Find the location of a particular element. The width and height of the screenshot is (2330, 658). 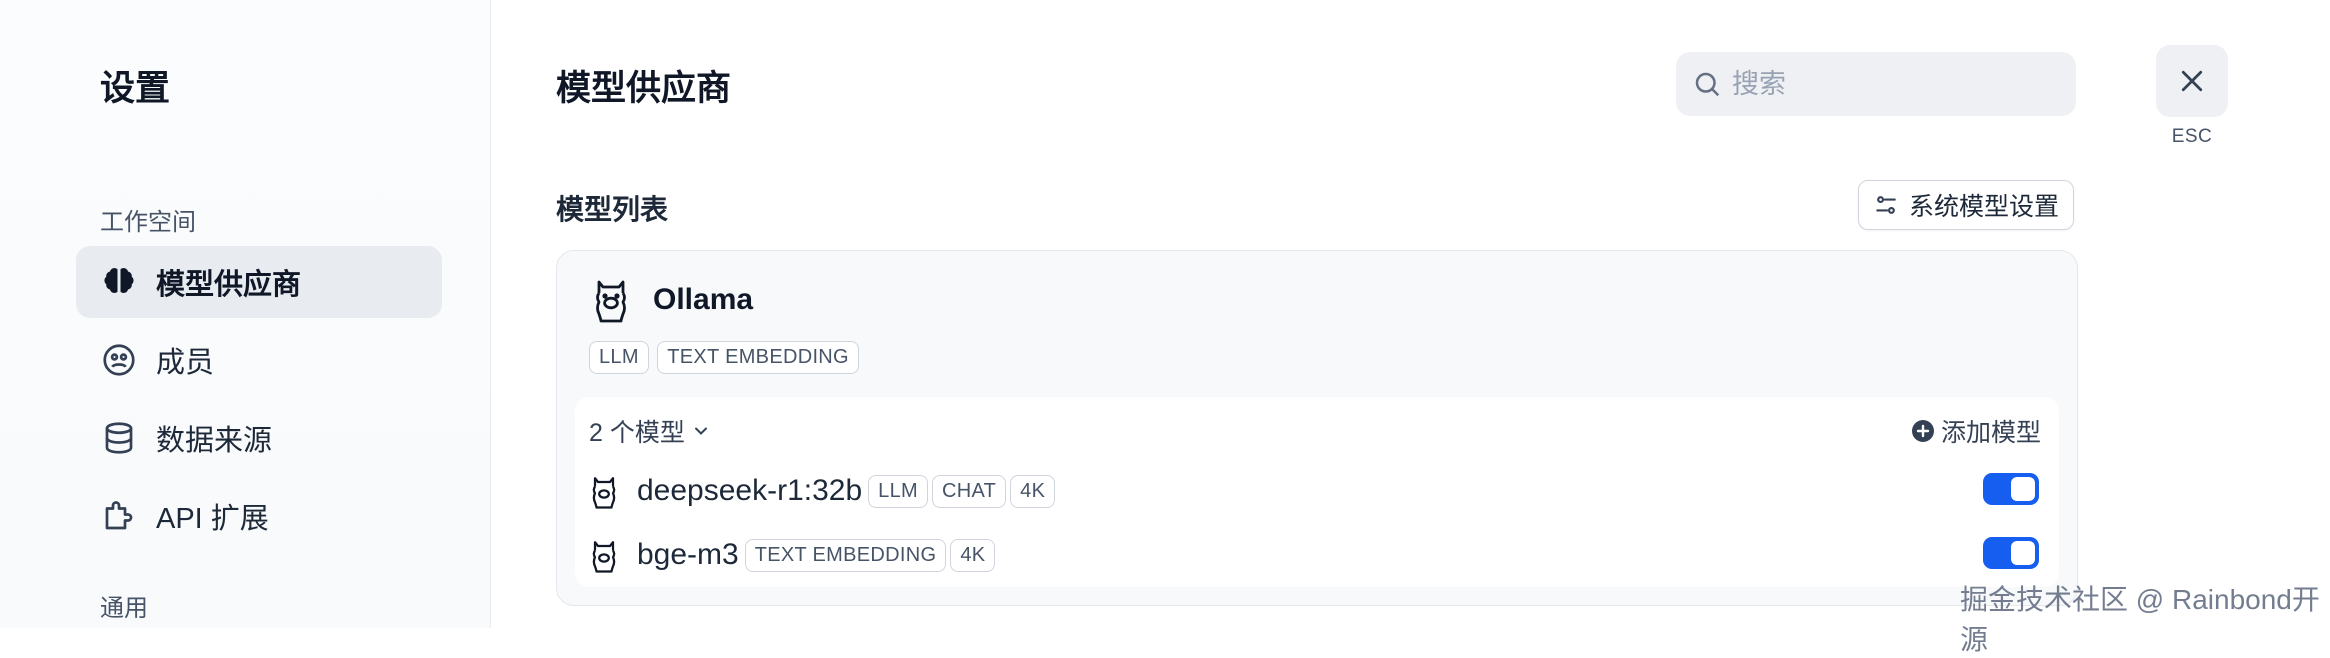

system-model-settings-button: 系统模型设置 is located at coordinates (1966, 205).